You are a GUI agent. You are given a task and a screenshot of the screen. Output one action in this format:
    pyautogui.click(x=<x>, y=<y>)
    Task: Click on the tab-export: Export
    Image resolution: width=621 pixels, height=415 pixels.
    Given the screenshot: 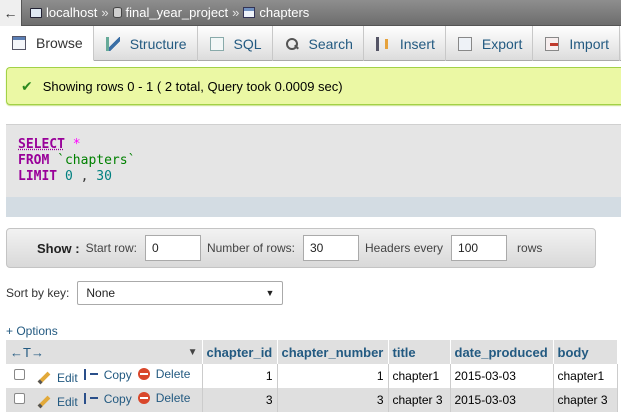 What is the action you would take?
    pyautogui.click(x=490, y=43)
    